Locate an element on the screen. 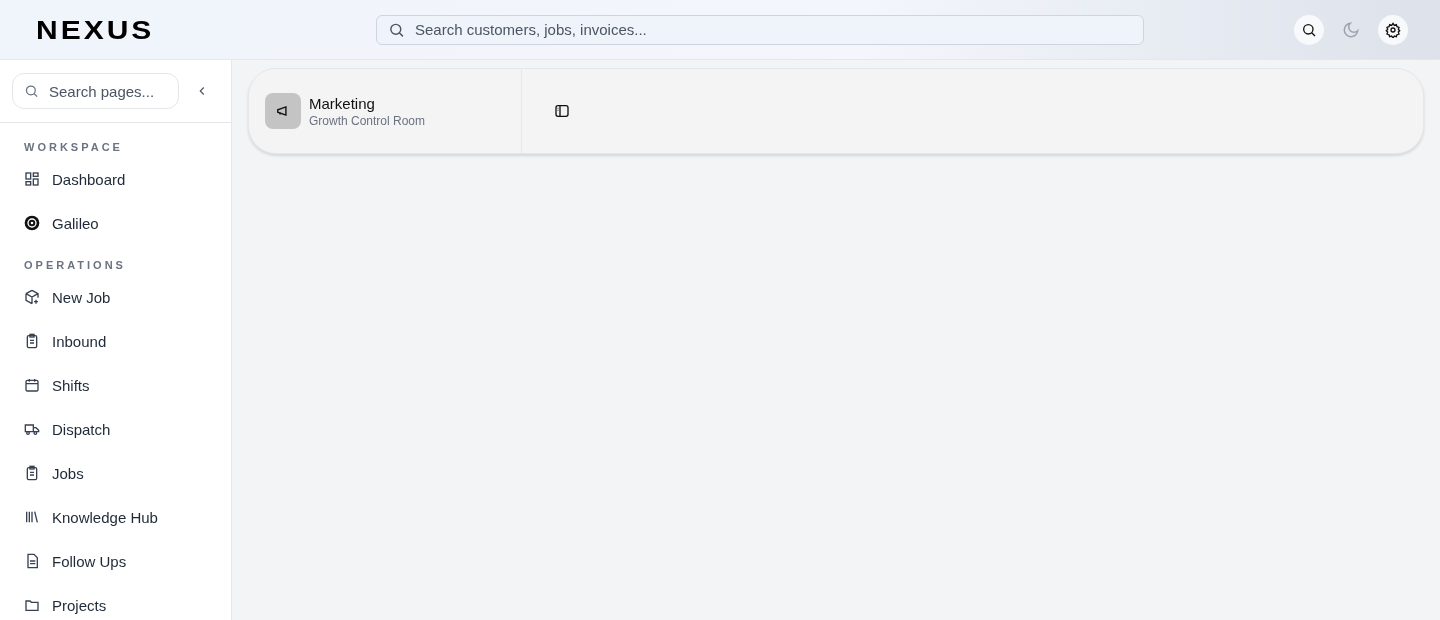 This screenshot has width=1440, height=620. settings-button is located at coordinates (1393, 29).